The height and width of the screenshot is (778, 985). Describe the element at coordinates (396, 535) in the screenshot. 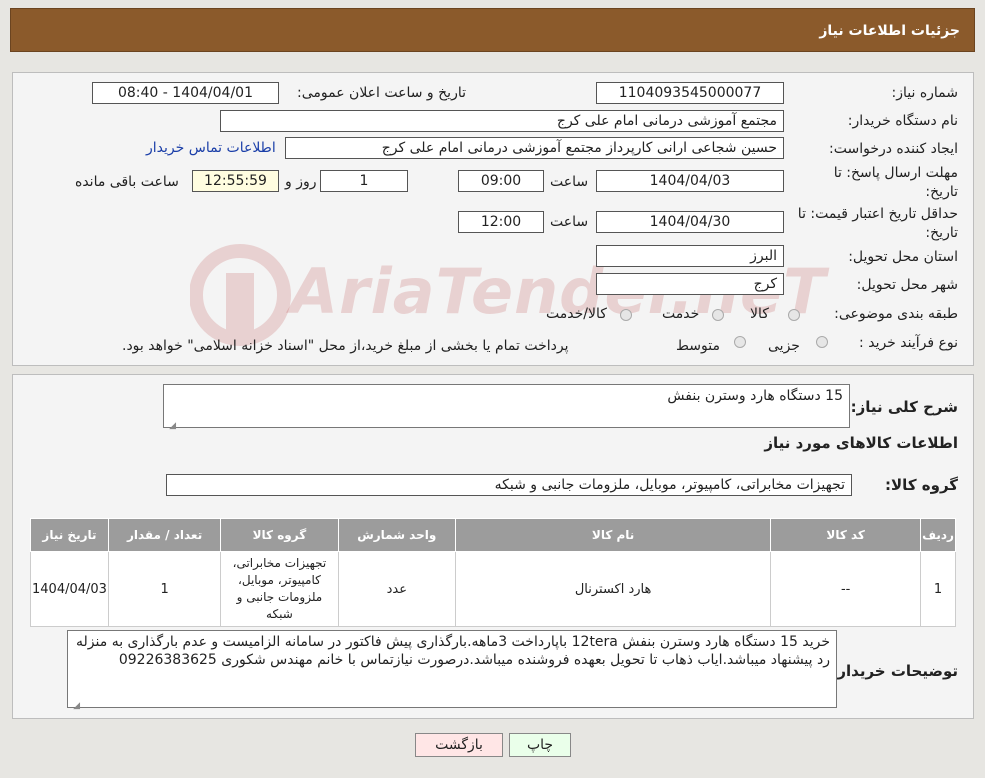

I see `col-header-unit: واحد شمارش` at that location.